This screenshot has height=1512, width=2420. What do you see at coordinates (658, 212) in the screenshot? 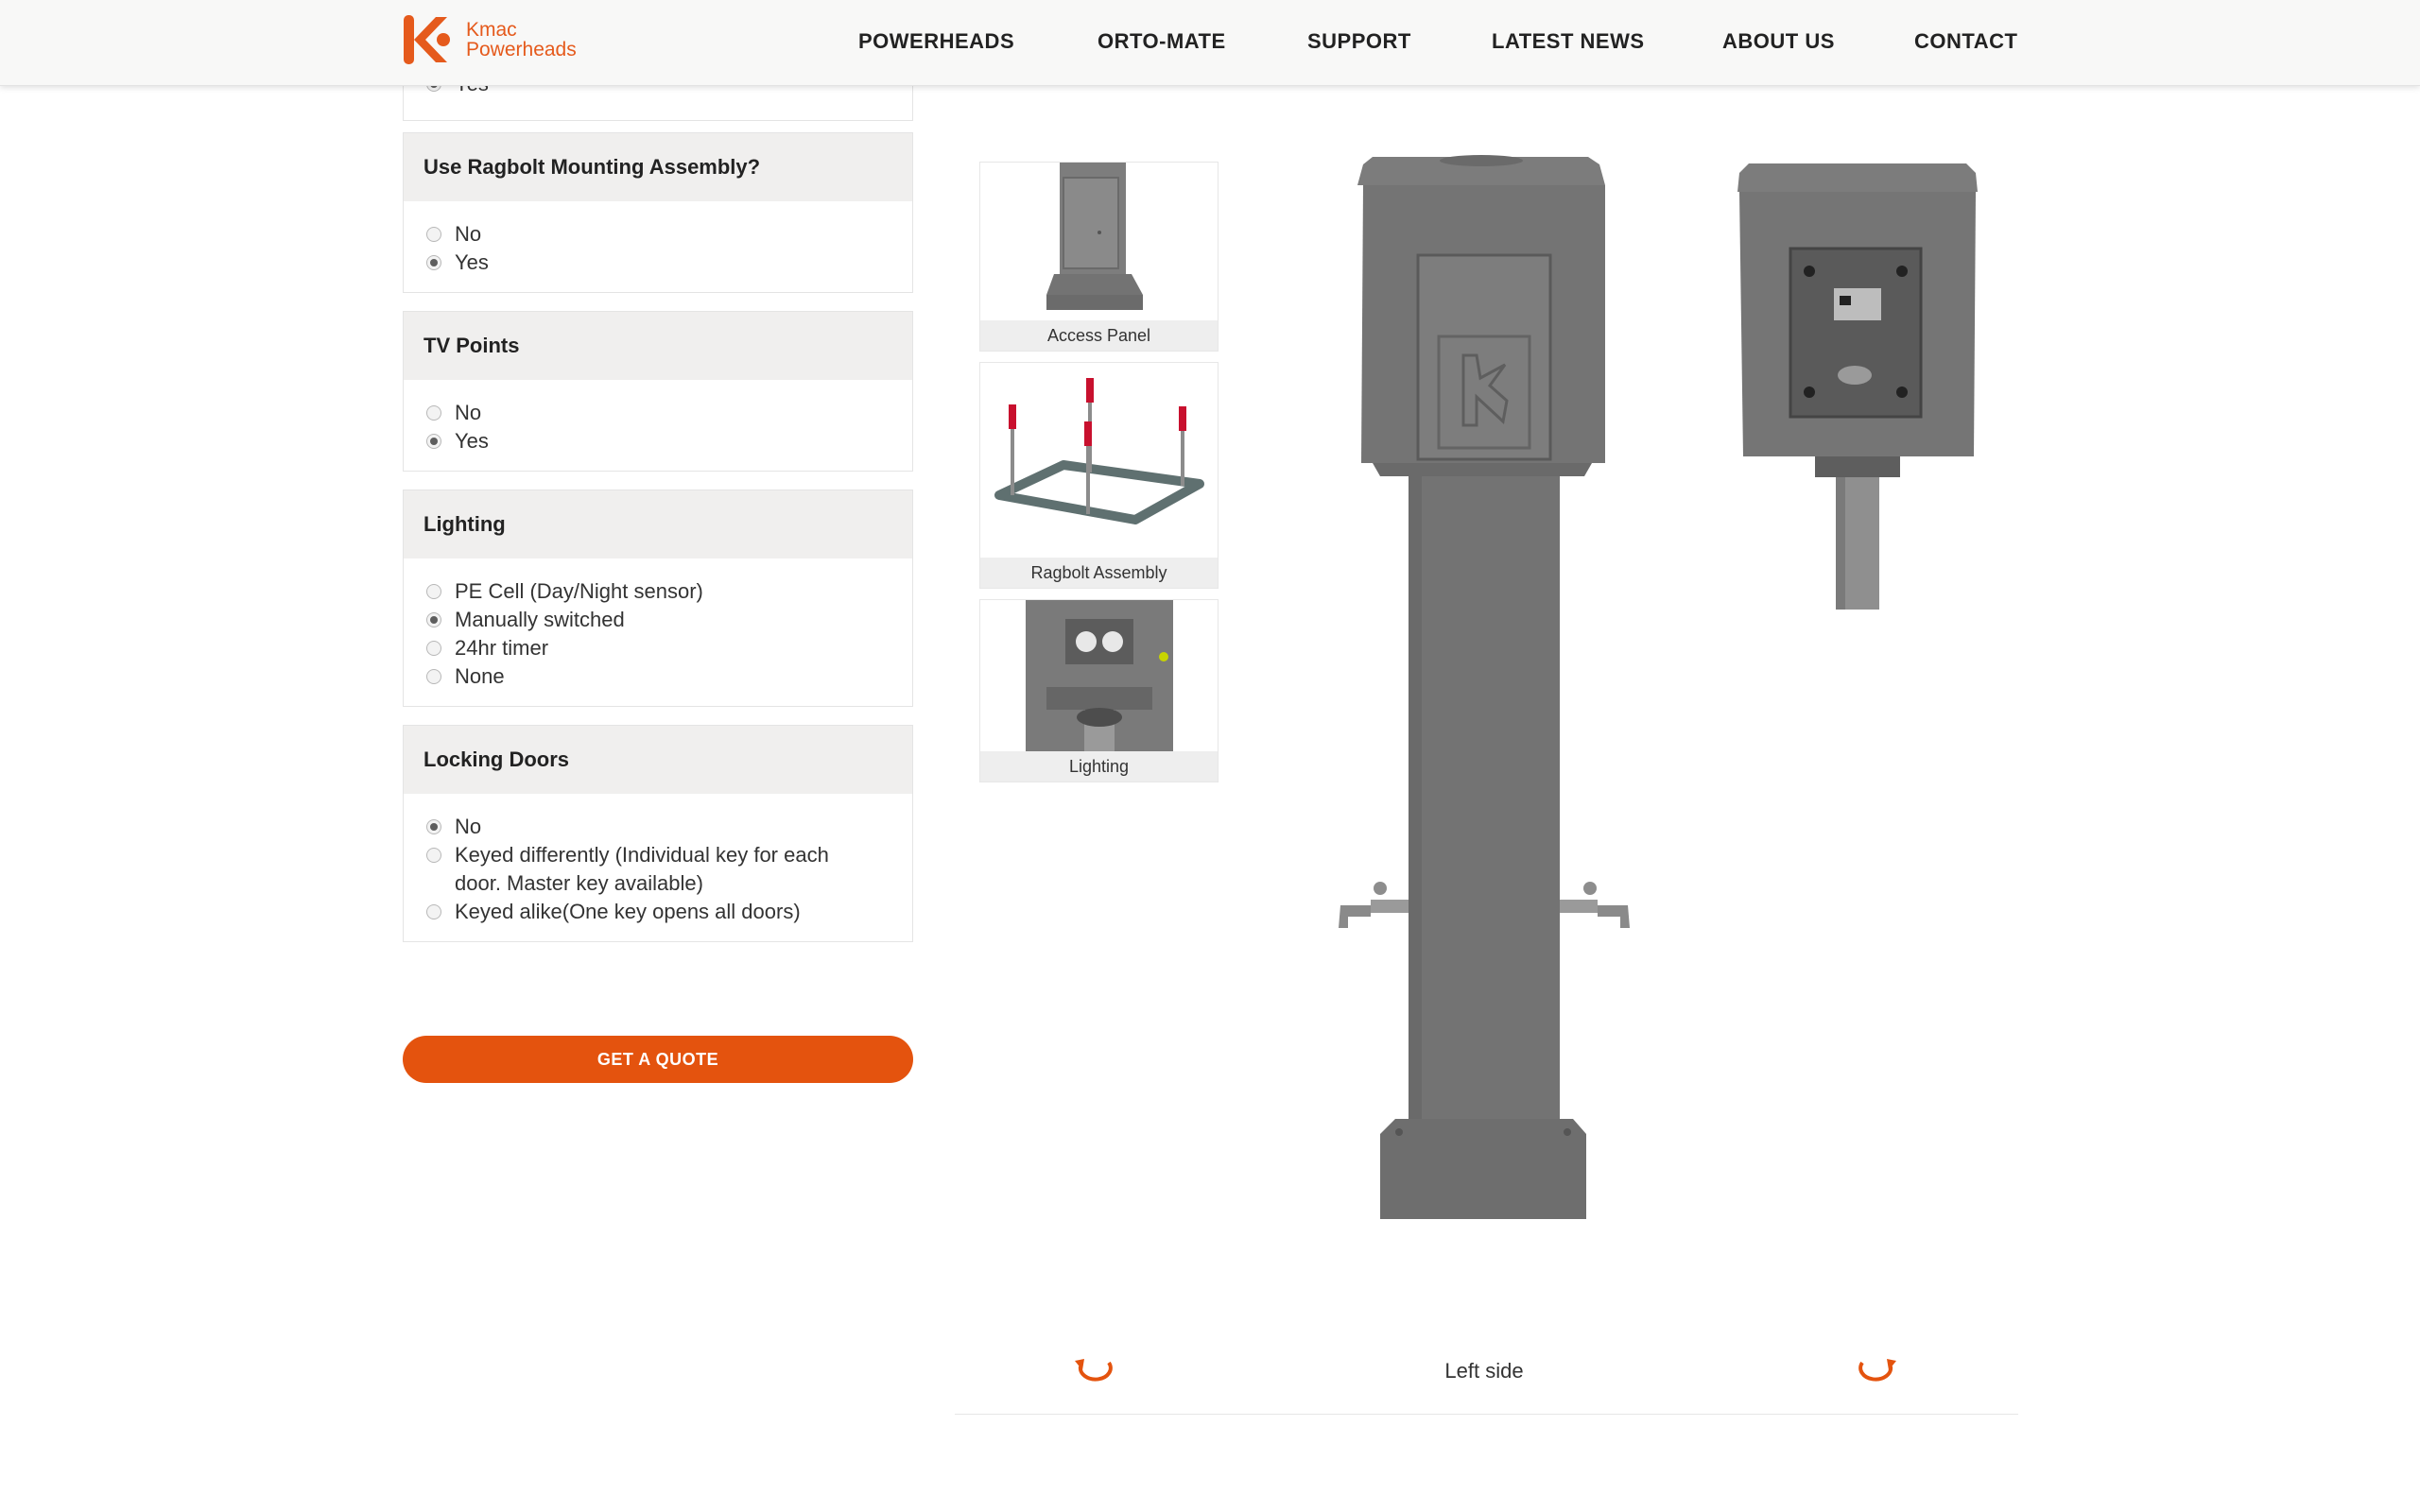
I see `option-card-ragbolt: Use Ragbolt Mounting Assembly? No Yes` at bounding box center [658, 212].